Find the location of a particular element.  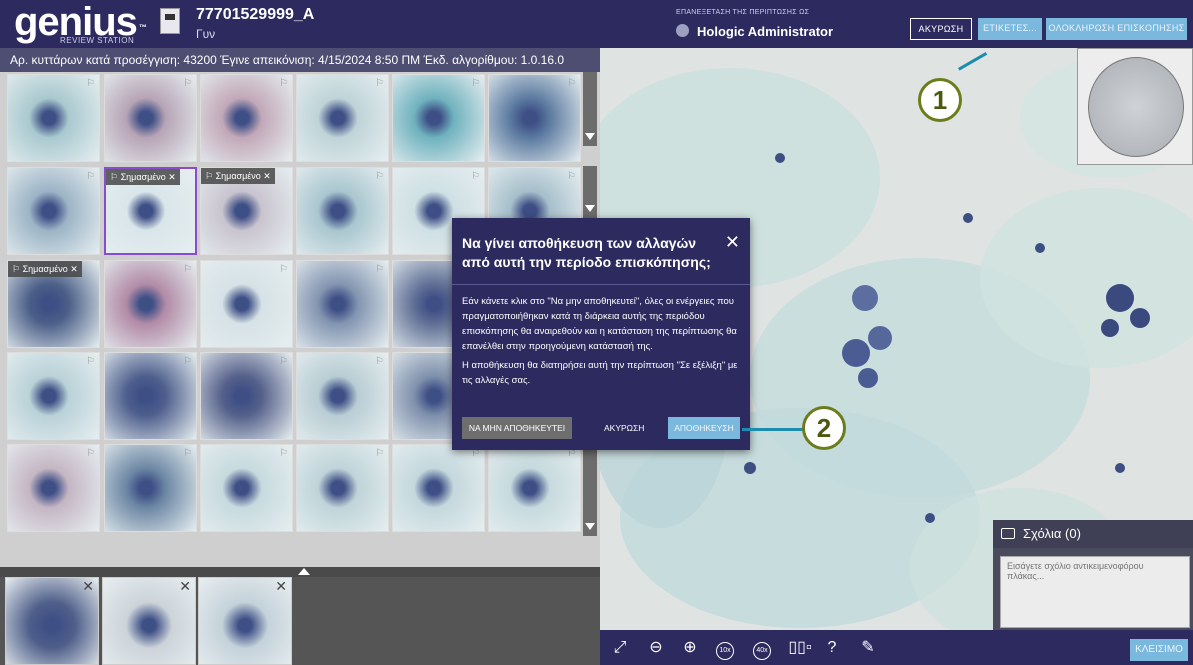

zoom-10x-icon: 10x is located at coordinates (725, 648).